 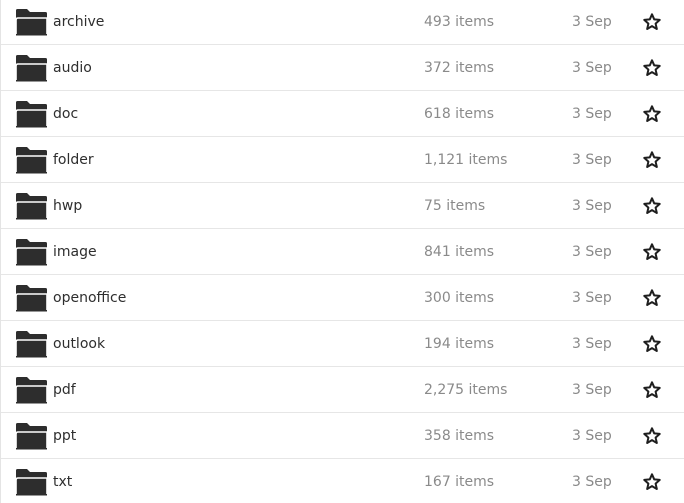 I want to click on file-name: openoffice, so click(x=90, y=298).